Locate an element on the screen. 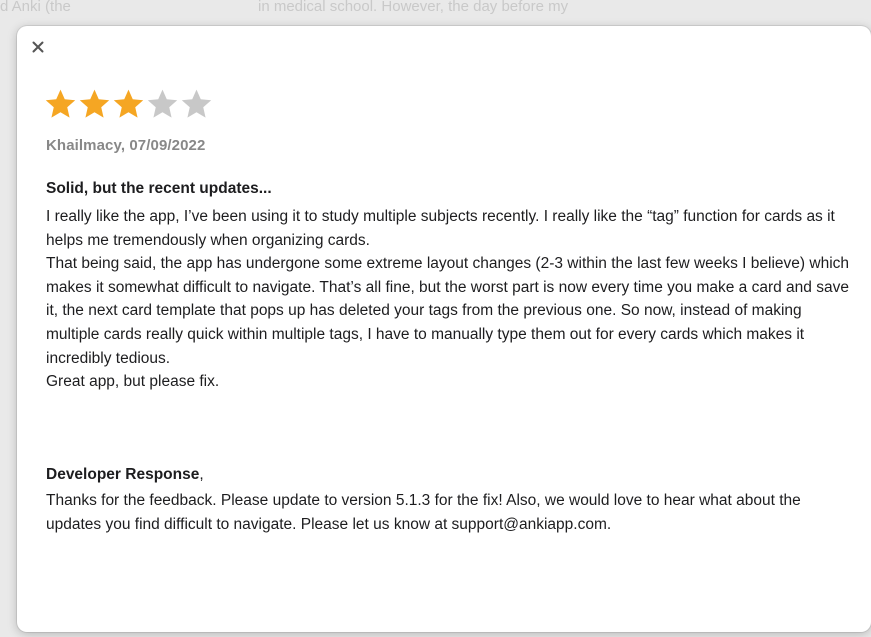  close-button is located at coordinates (38, 47).